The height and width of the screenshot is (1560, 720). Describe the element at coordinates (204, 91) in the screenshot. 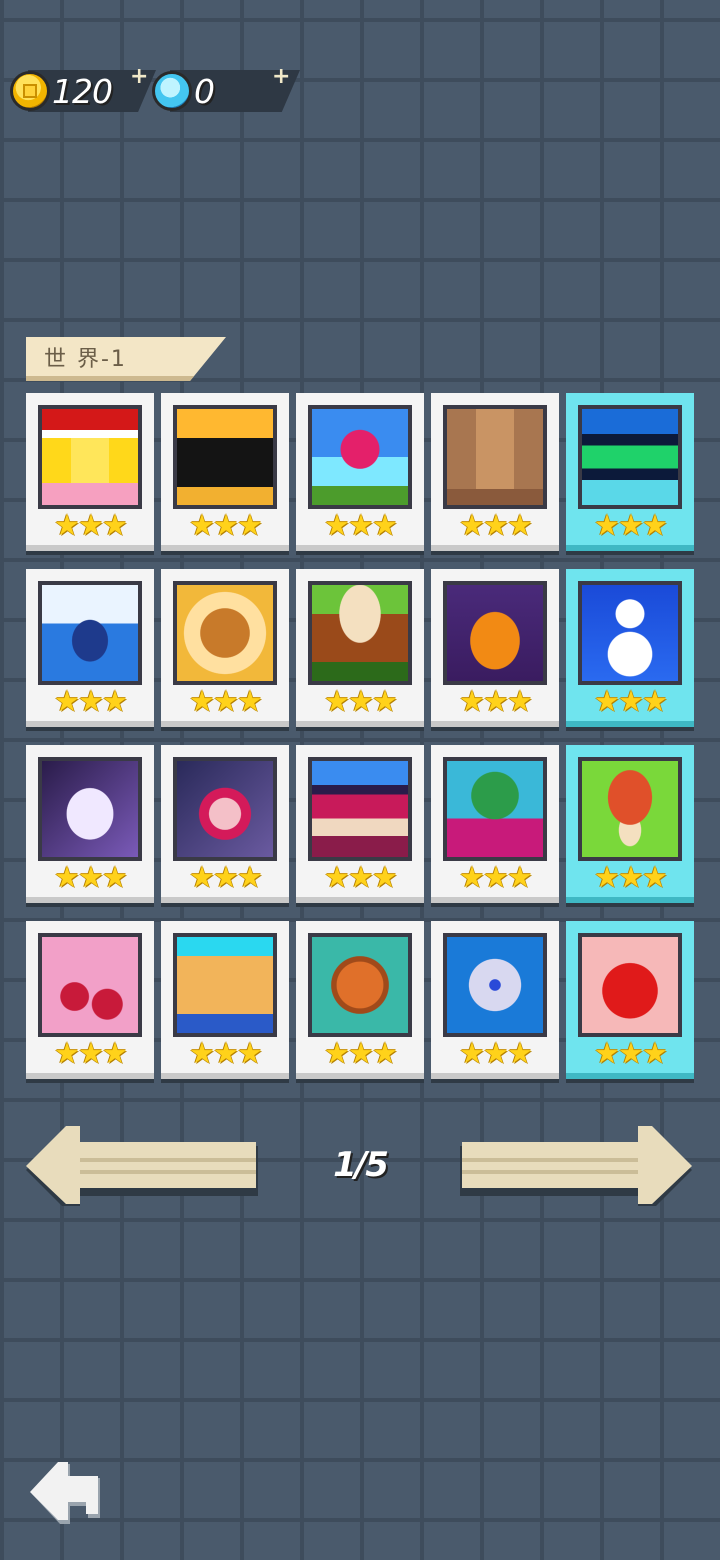

I see `gem-amount: 0` at that location.